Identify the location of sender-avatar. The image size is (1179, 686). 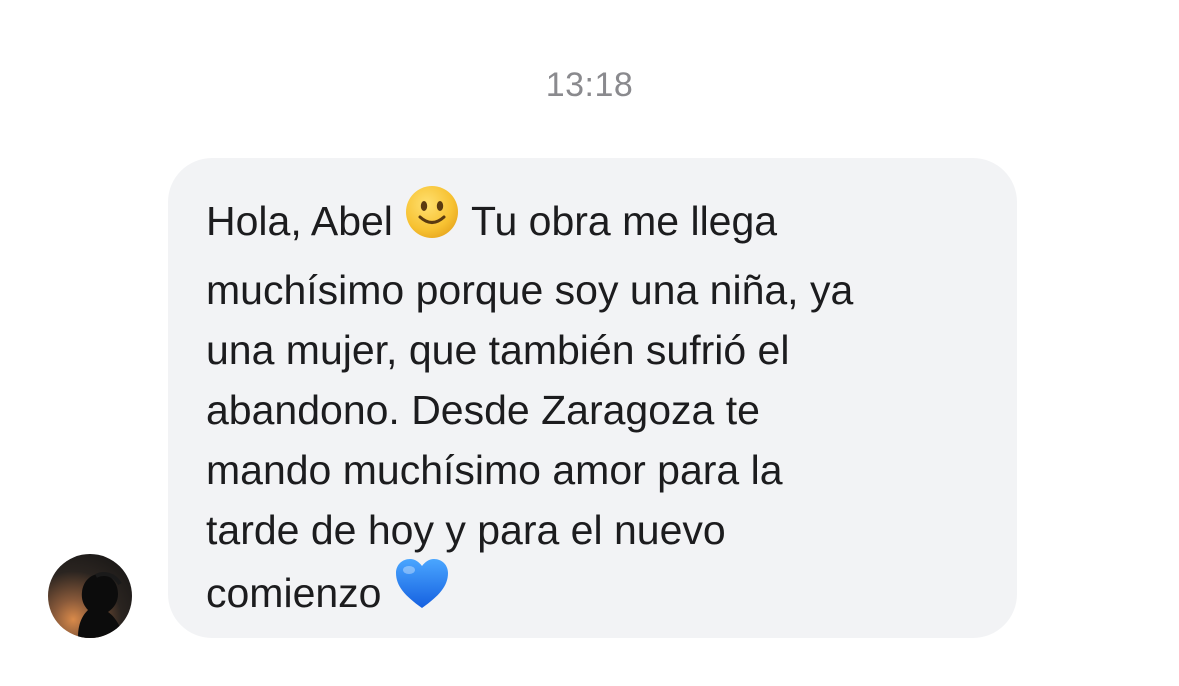
(90, 596).